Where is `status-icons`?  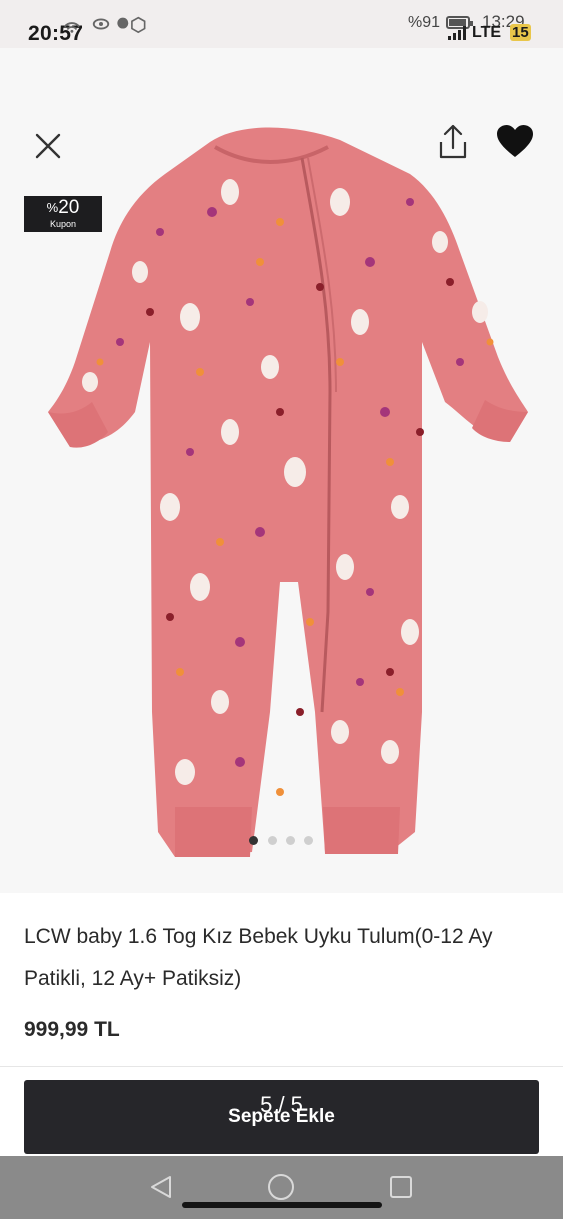 status-icons is located at coordinates (104, 25).